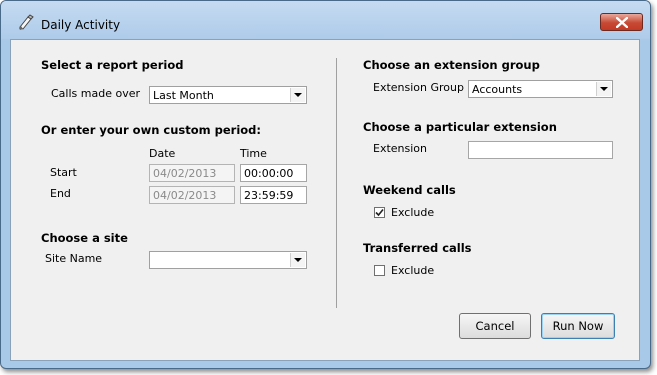  I want to click on start-date-field: 04/02/2013, so click(192, 173).